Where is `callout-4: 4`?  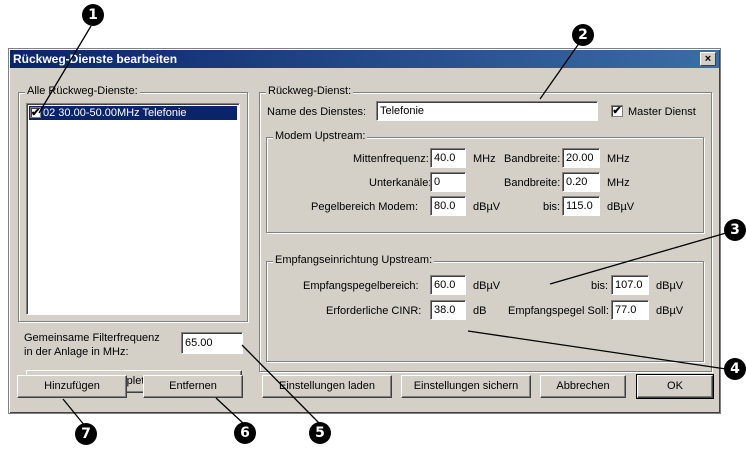 callout-4: 4 is located at coordinates (735, 369).